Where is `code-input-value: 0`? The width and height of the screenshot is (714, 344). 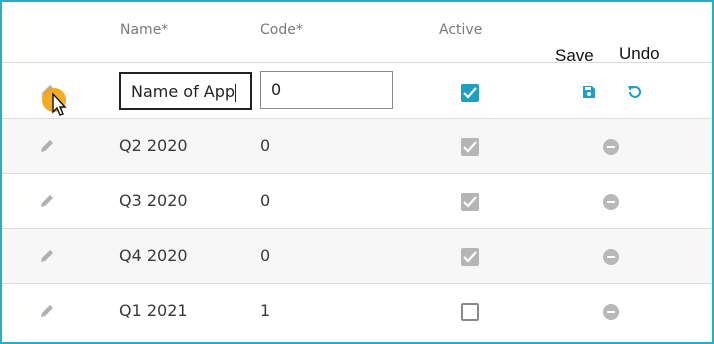
code-input-value: 0 is located at coordinates (276, 89).